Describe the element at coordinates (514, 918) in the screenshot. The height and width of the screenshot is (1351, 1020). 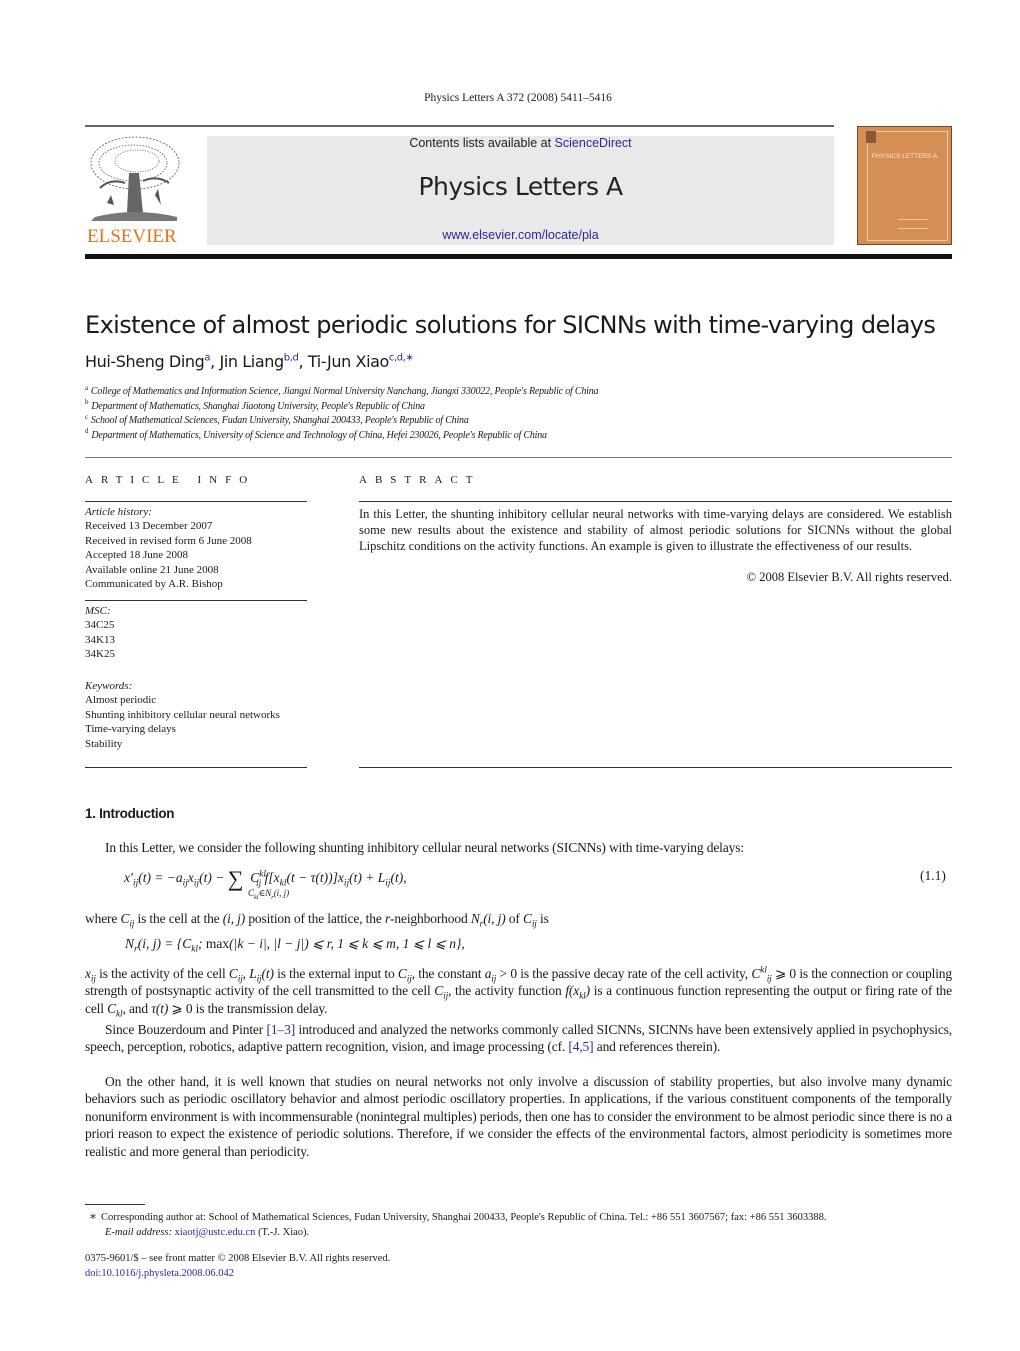
I see `text: of` at that location.